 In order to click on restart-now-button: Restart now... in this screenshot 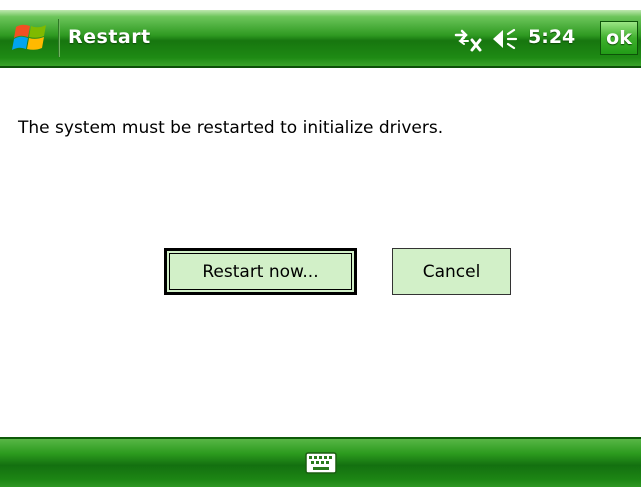, I will do `click(260, 271)`.